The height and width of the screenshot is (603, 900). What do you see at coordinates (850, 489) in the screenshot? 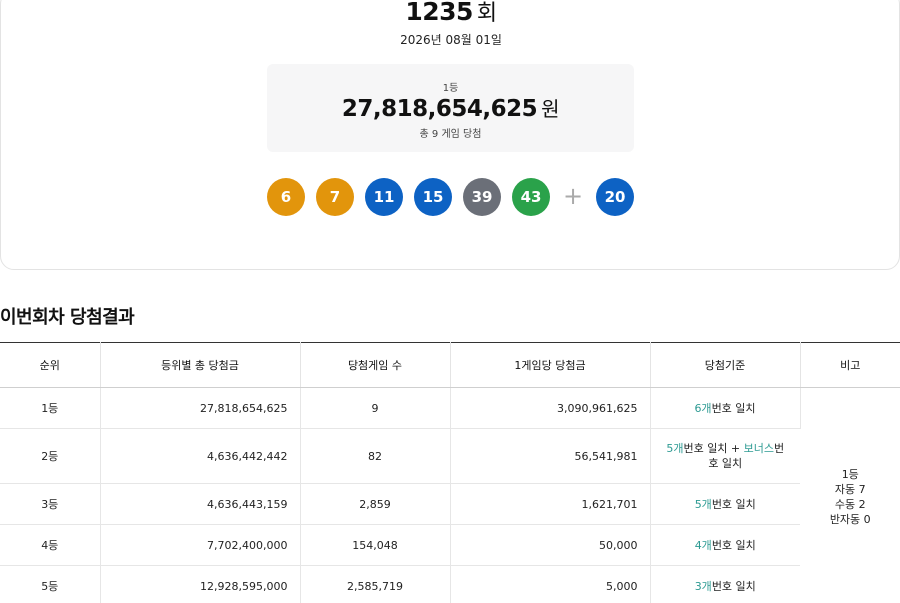
I see `remark-line: 자동 7` at bounding box center [850, 489].